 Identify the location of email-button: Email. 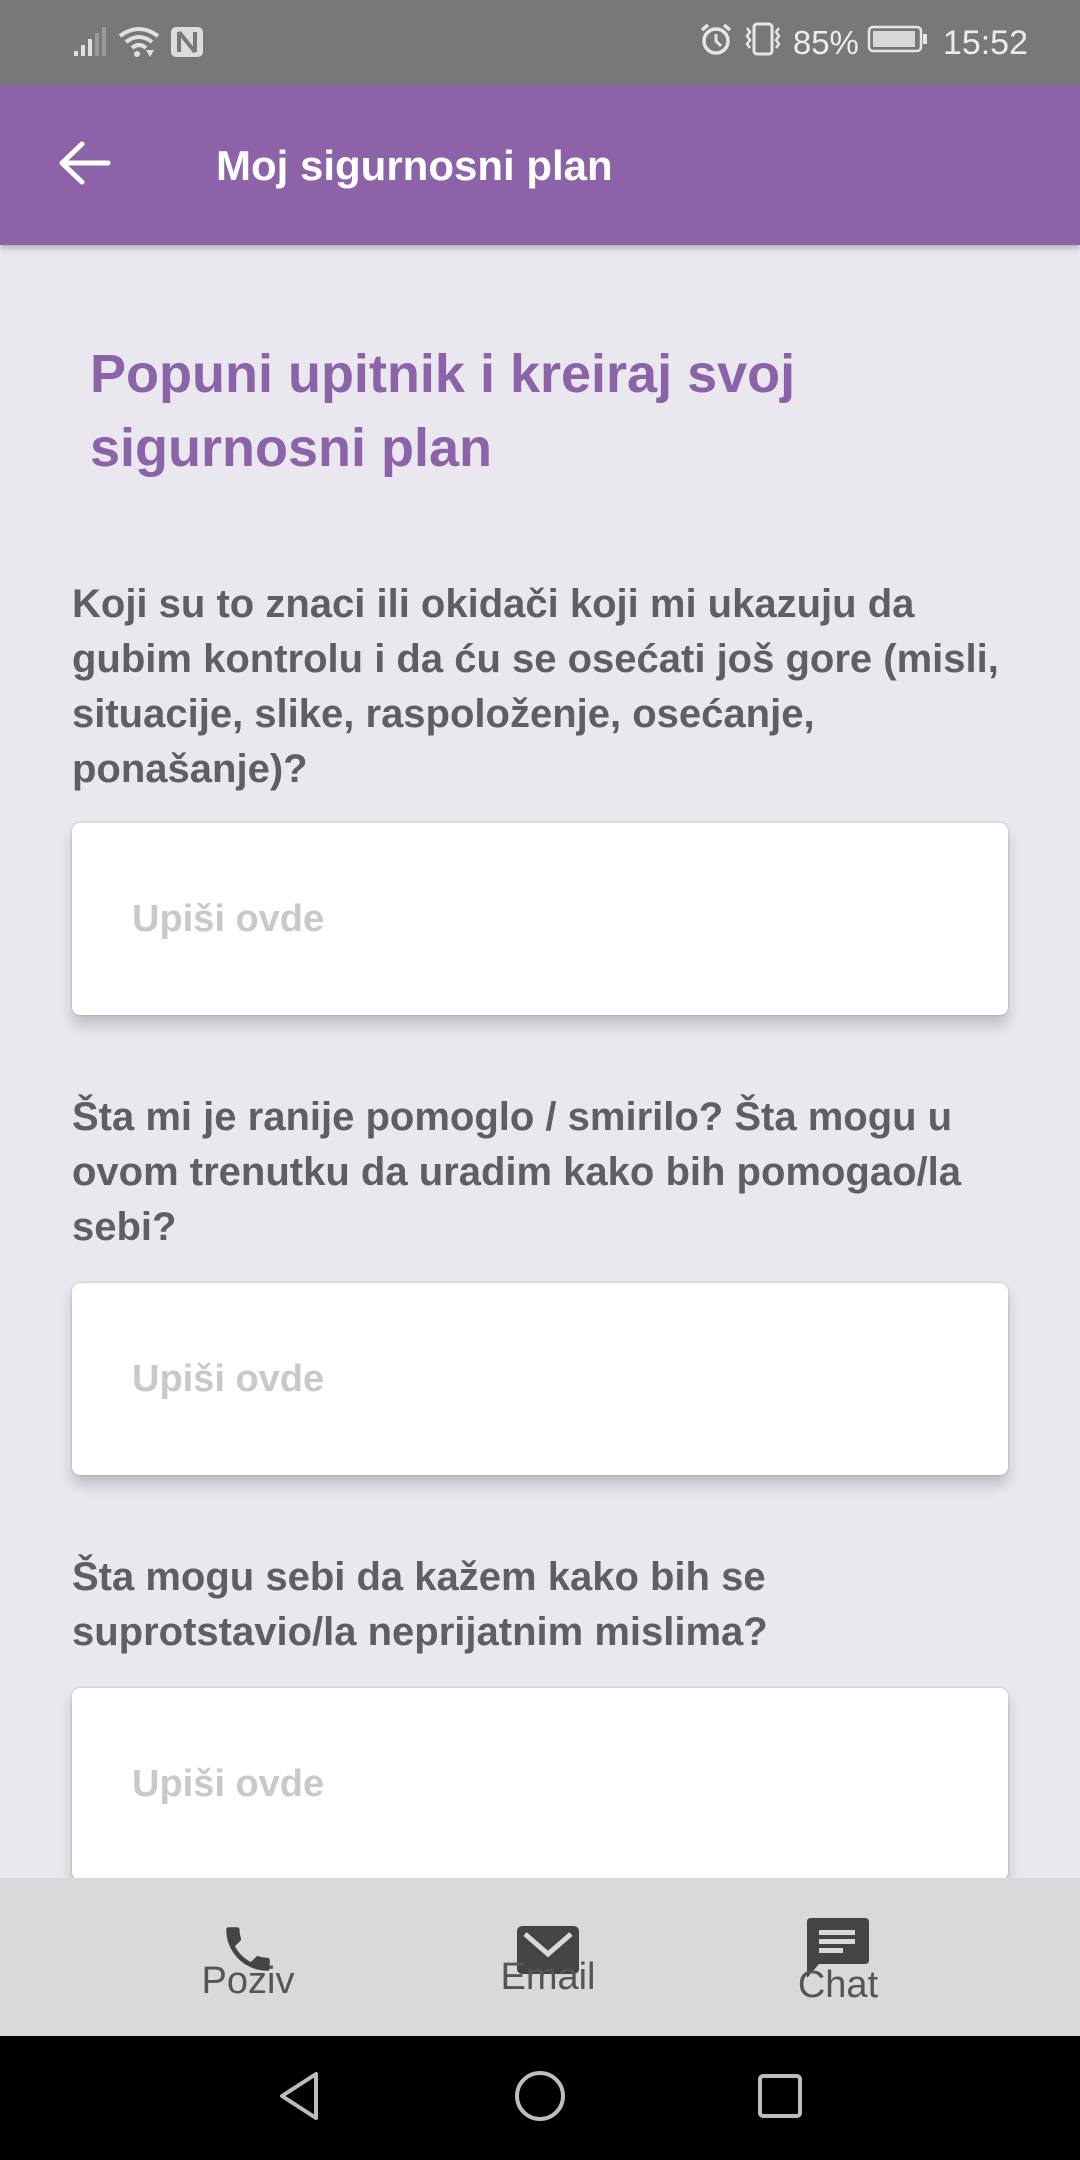
(548, 1957).